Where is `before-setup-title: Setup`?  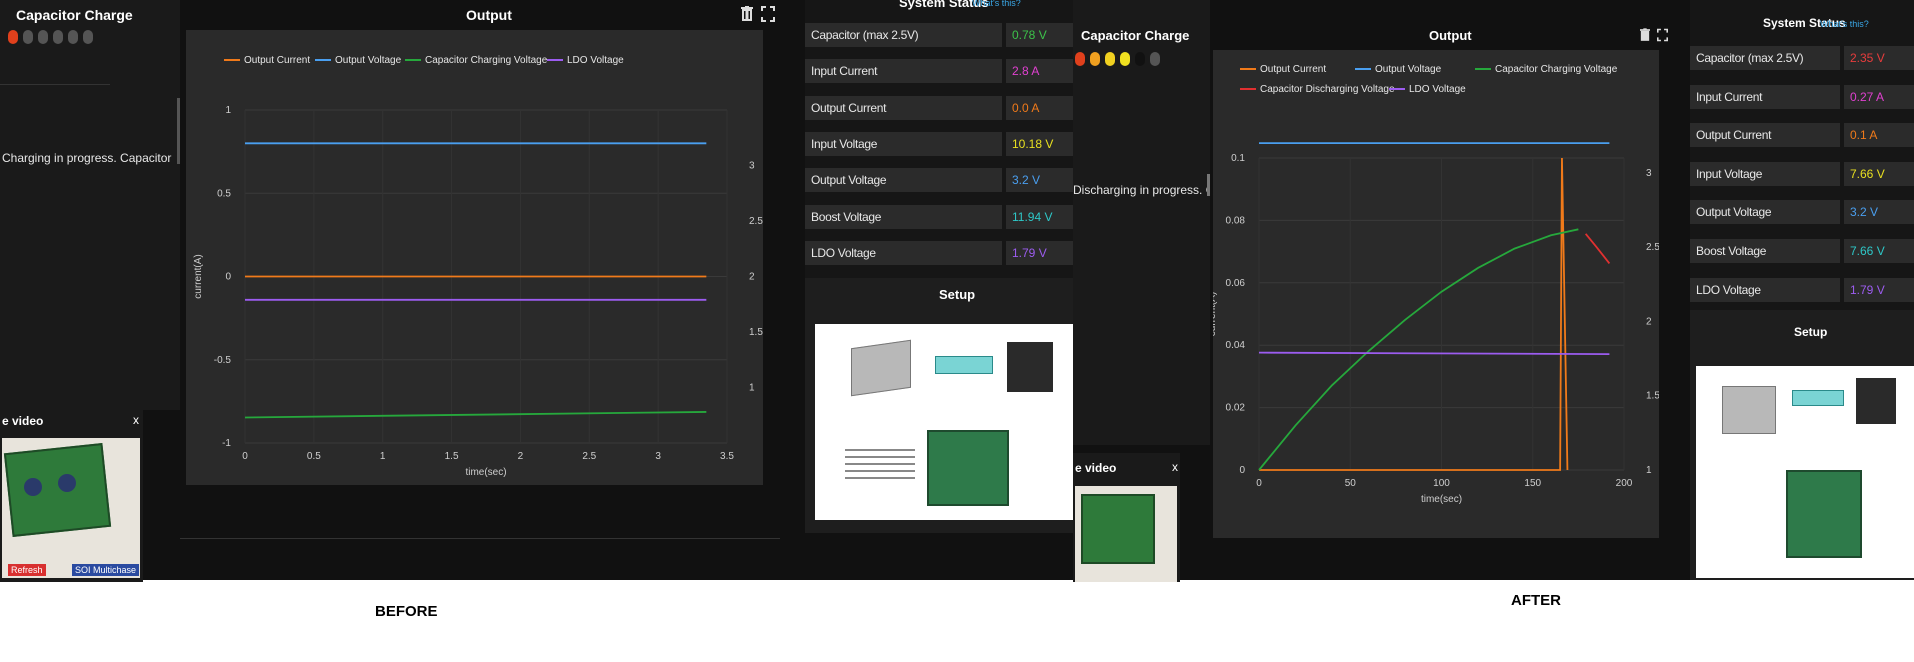
before-setup-title: Setup is located at coordinates (957, 294).